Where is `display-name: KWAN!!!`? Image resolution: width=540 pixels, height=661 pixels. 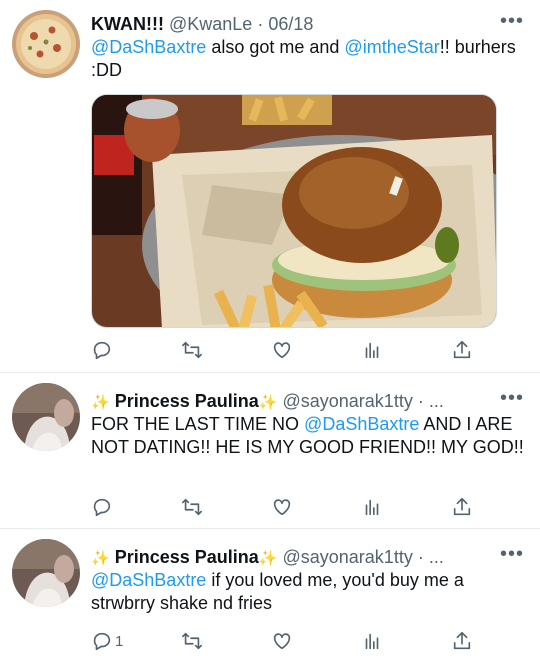
display-name: KWAN!!! is located at coordinates (127, 24).